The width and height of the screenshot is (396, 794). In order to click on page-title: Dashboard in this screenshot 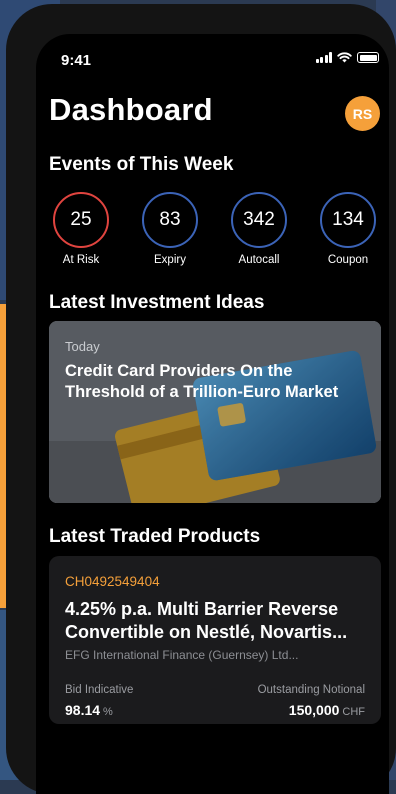, I will do `click(131, 109)`.